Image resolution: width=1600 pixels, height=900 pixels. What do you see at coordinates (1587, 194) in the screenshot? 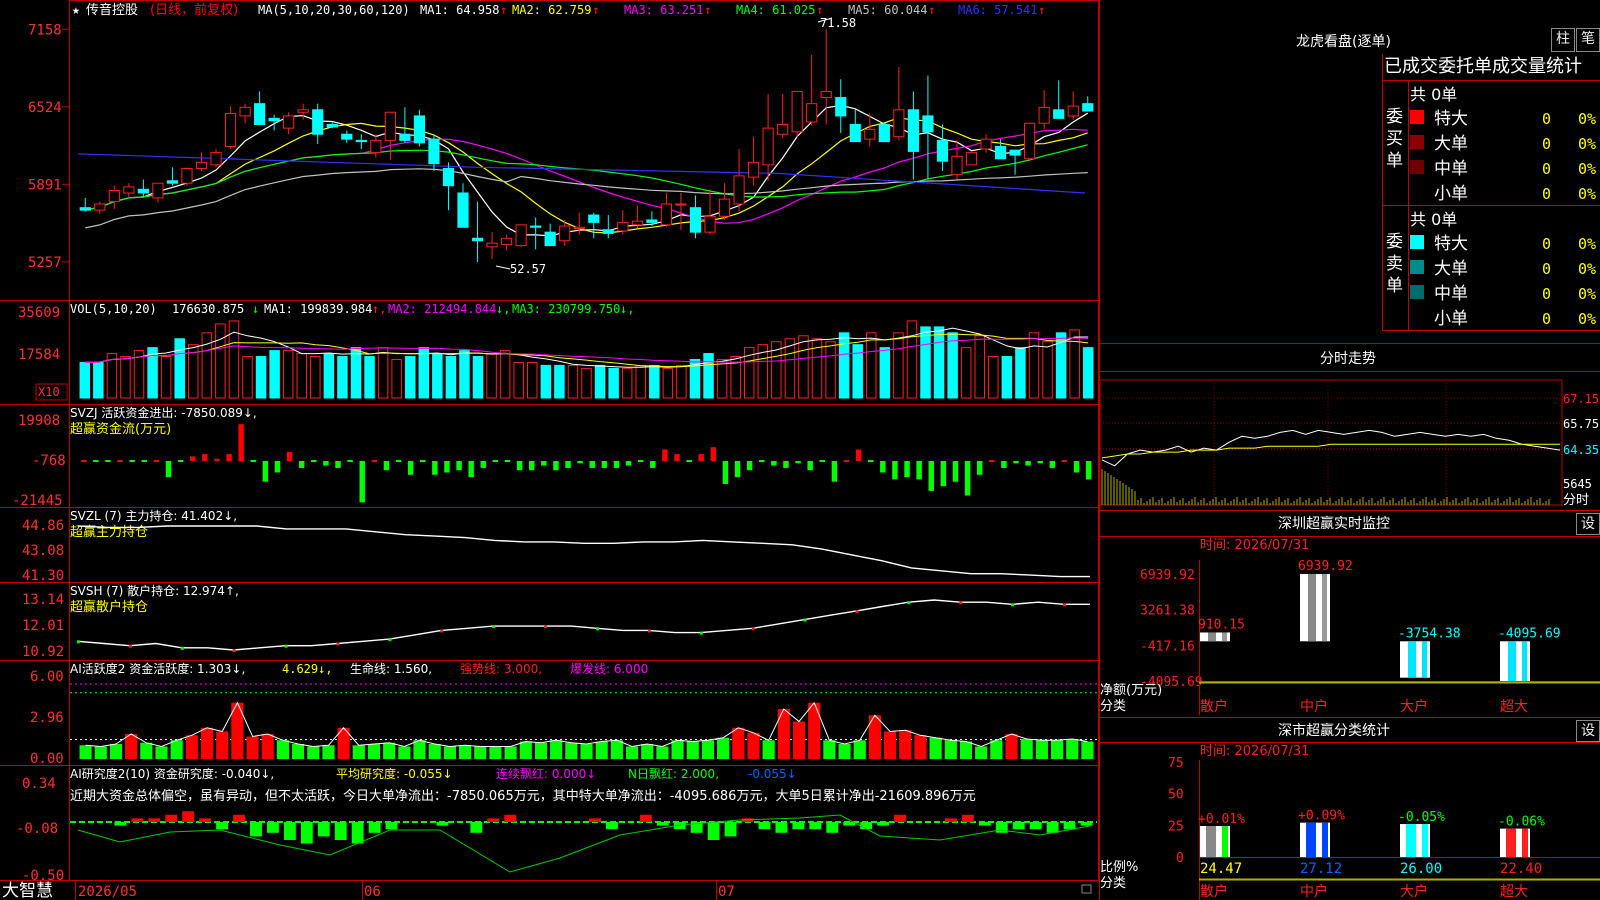
I see `buy-row-pct-3: 0%` at bounding box center [1587, 194].